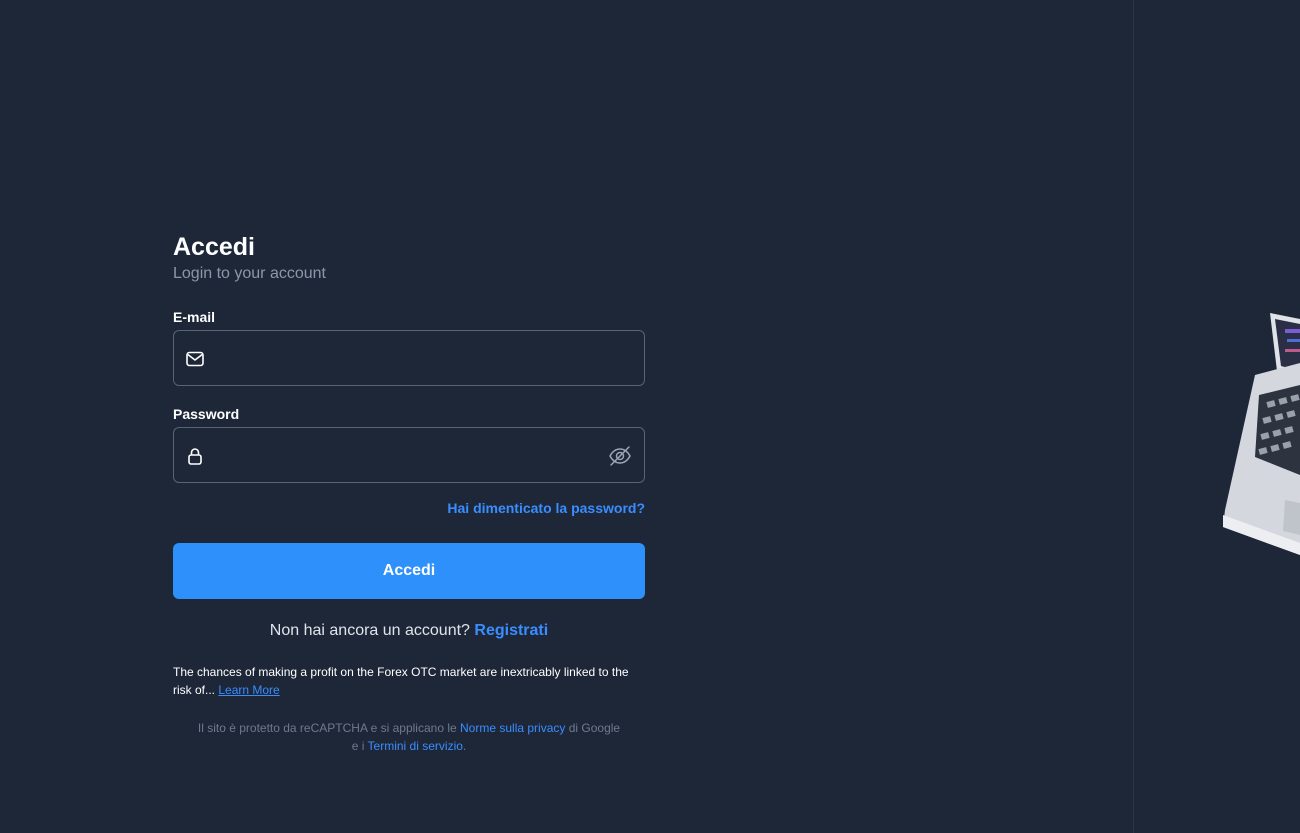 The height and width of the screenshot is (833, 1300). I want to click on email-field, so click(409, 358).